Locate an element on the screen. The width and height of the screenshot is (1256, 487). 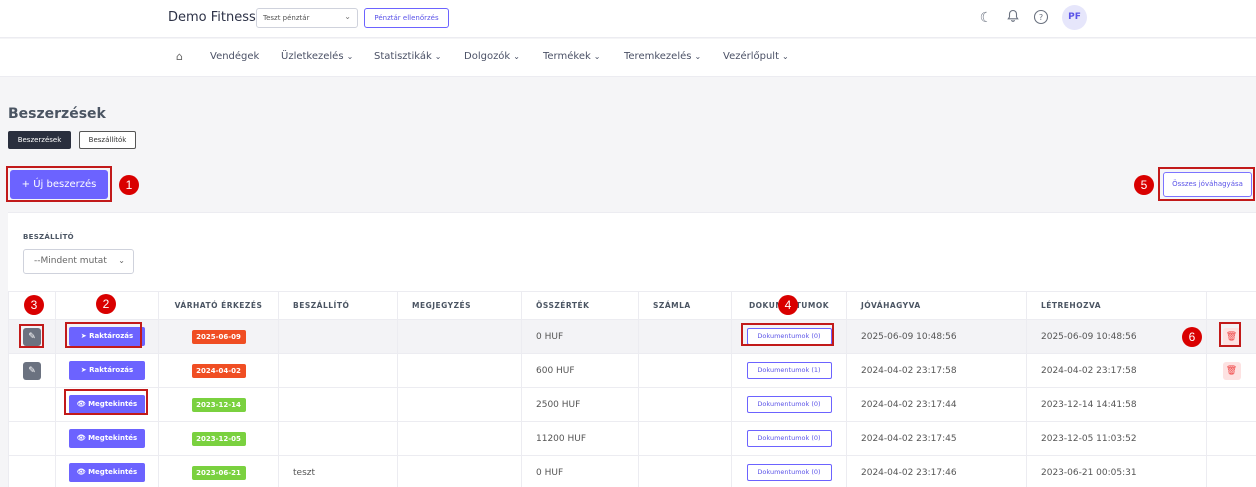
arrival-cell: 2023-12-14 is located at coordinates (218, 404).